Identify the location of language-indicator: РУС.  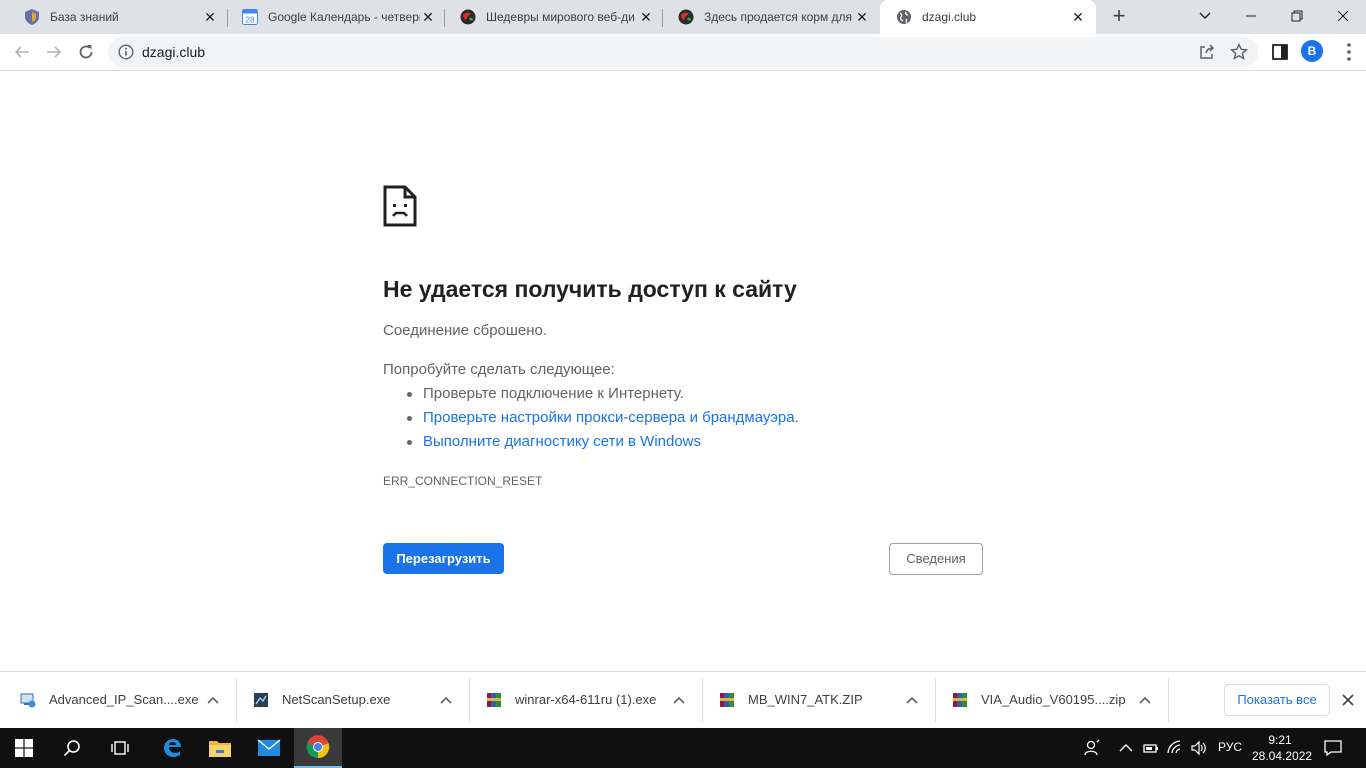
(1230, 747).